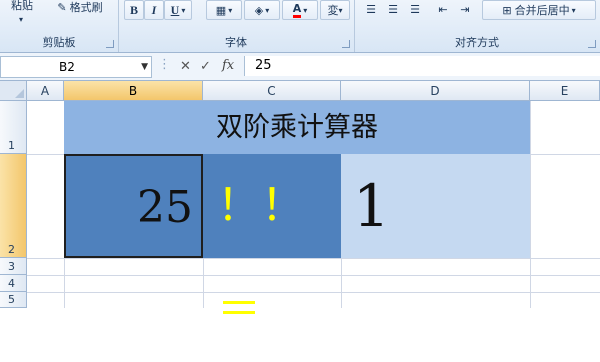 The image size is (600, 362). I want to click on decrease-indent-icon: ⇤, so click(443, 9).